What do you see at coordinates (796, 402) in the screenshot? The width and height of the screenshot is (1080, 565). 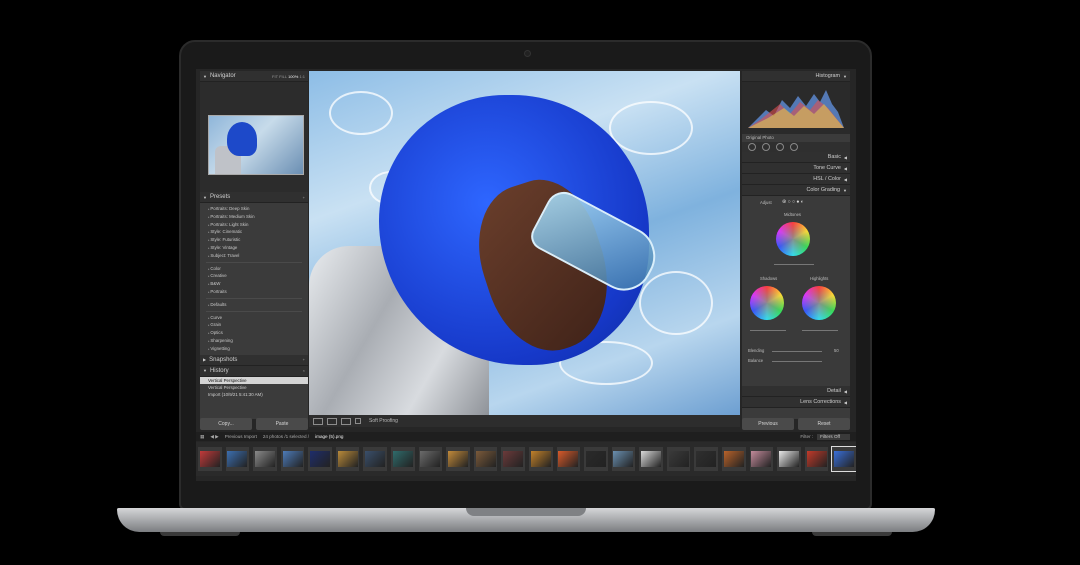 I see `lens-corrections-header: Lens Corrections ◀` at bounding box center [796, 402].